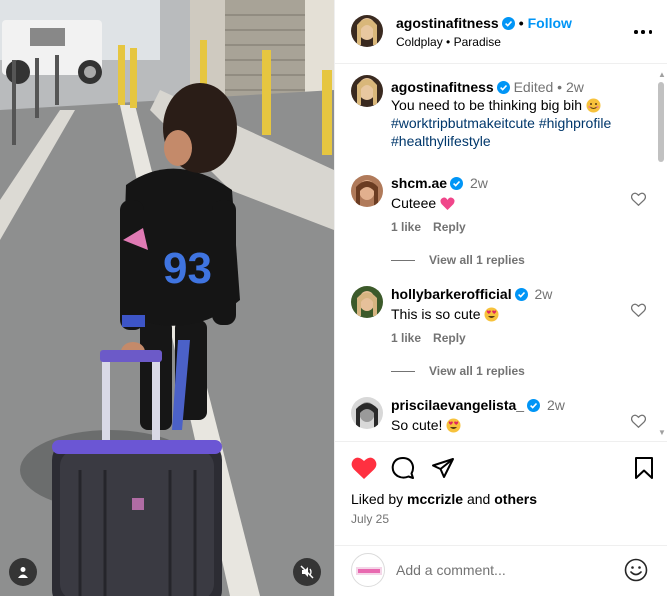 Image resolution: width=667 pixels, height=596 pixels. Describe the element at coordinates (593, 105) in the screenshot. I see `smiling-face-emoji-icon` at that location.